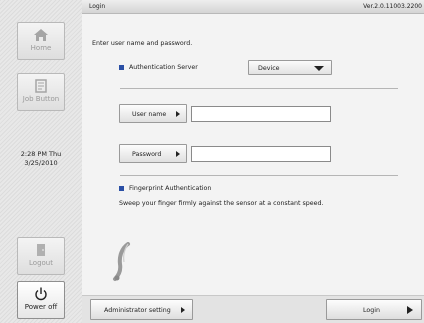 Image resolution: width=424 pixels, height=323 pixels. I want to click on bottom-bar: Administrator setting Login, so click(253, 309).